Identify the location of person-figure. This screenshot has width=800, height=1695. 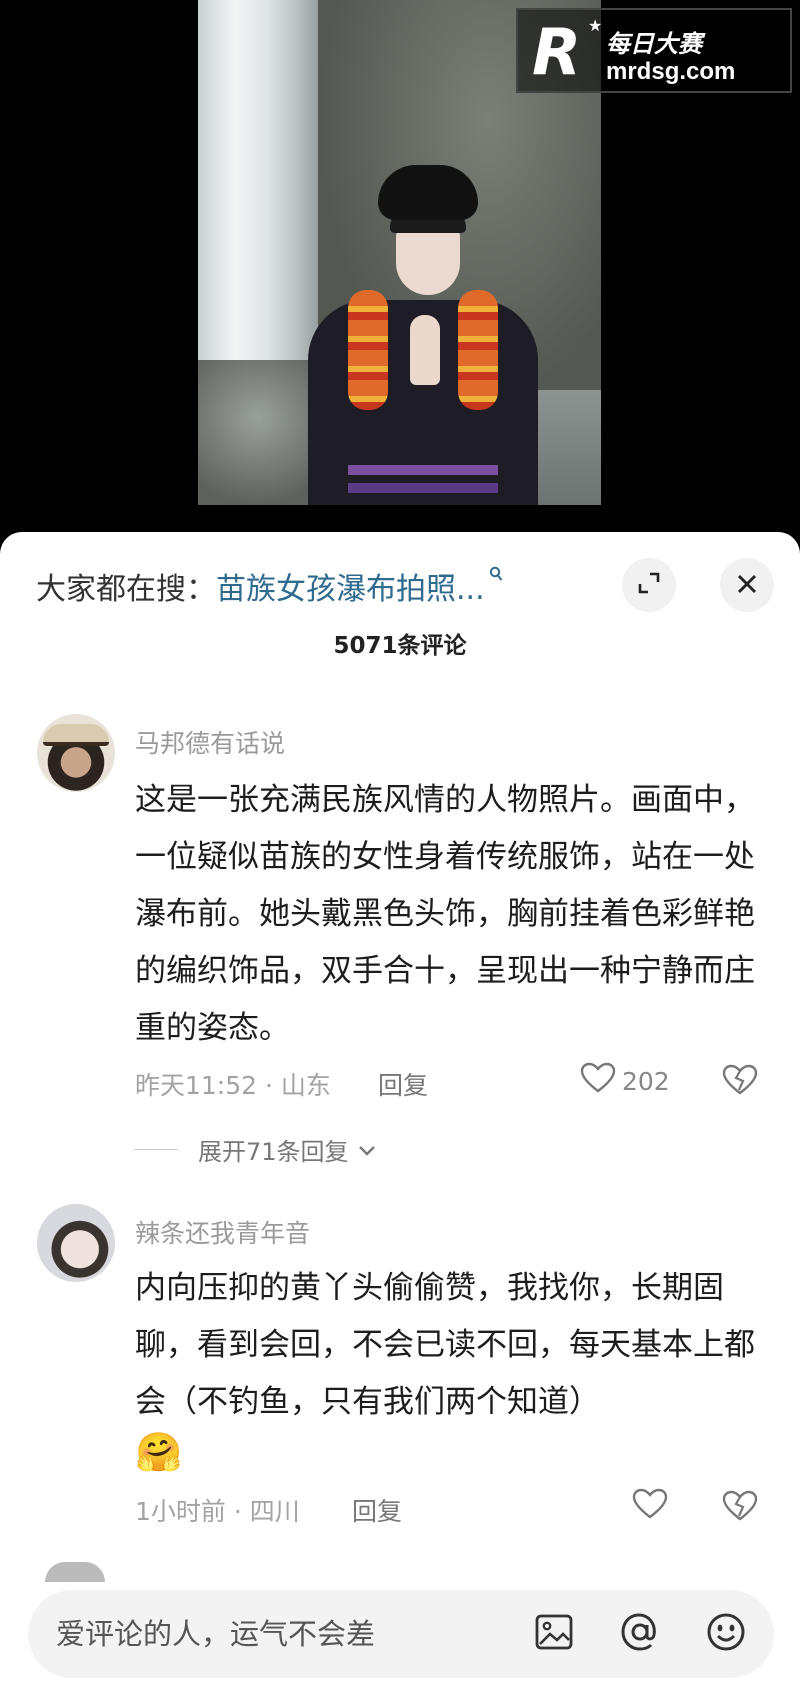
(423, 335).